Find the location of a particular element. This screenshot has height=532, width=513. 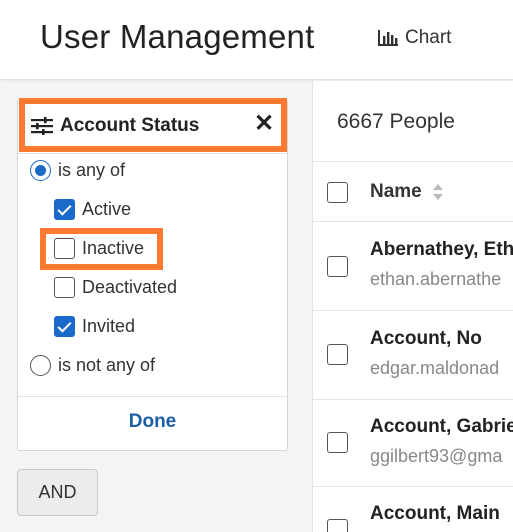

match-none-radio: is not any of is located at coordinates (92, 365).